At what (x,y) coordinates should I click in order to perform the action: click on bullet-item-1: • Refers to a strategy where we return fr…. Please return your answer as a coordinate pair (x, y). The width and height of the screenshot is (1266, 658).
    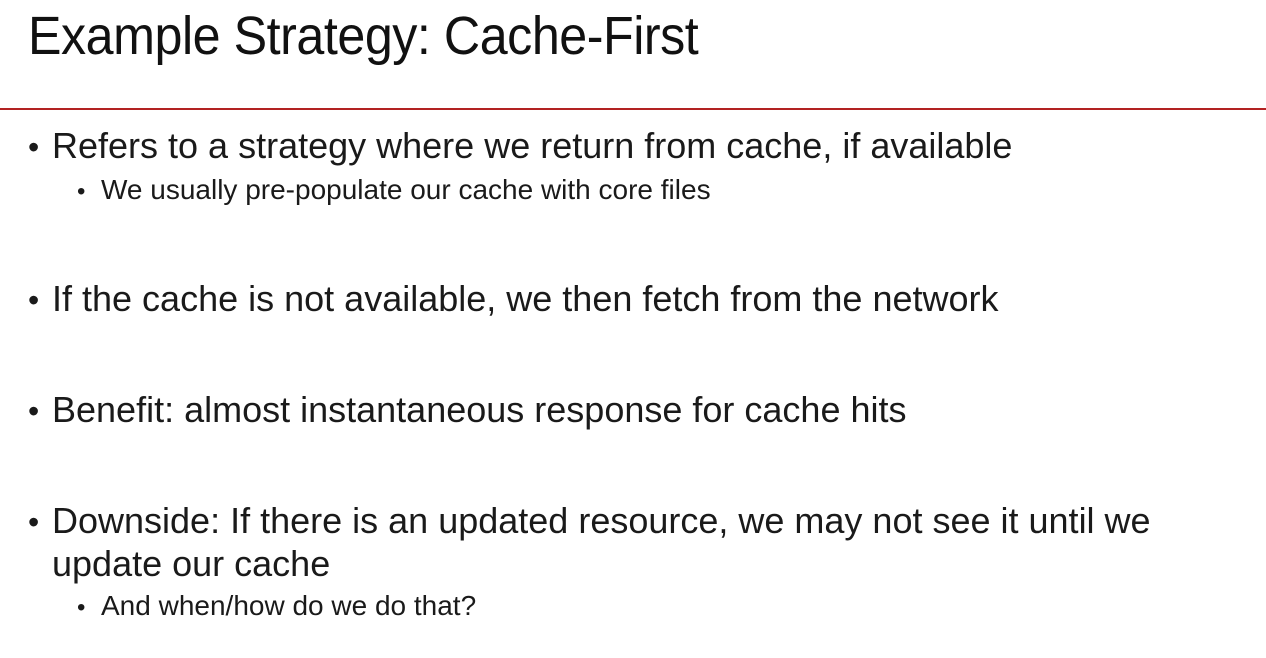
    Looking at the image, I should click on (643, 146).